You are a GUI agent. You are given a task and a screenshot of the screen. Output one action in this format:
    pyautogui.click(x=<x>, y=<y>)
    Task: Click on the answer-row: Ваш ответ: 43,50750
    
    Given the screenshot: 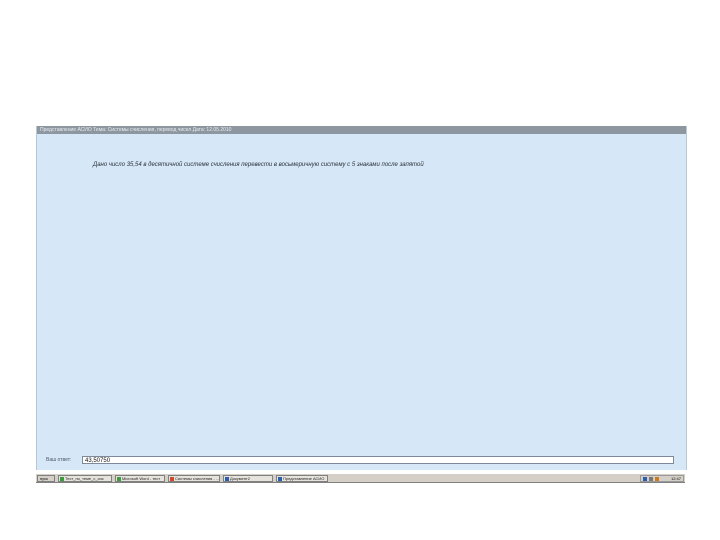 What is the action you would take?
    pyautogui.click(x=361, y=460)
    